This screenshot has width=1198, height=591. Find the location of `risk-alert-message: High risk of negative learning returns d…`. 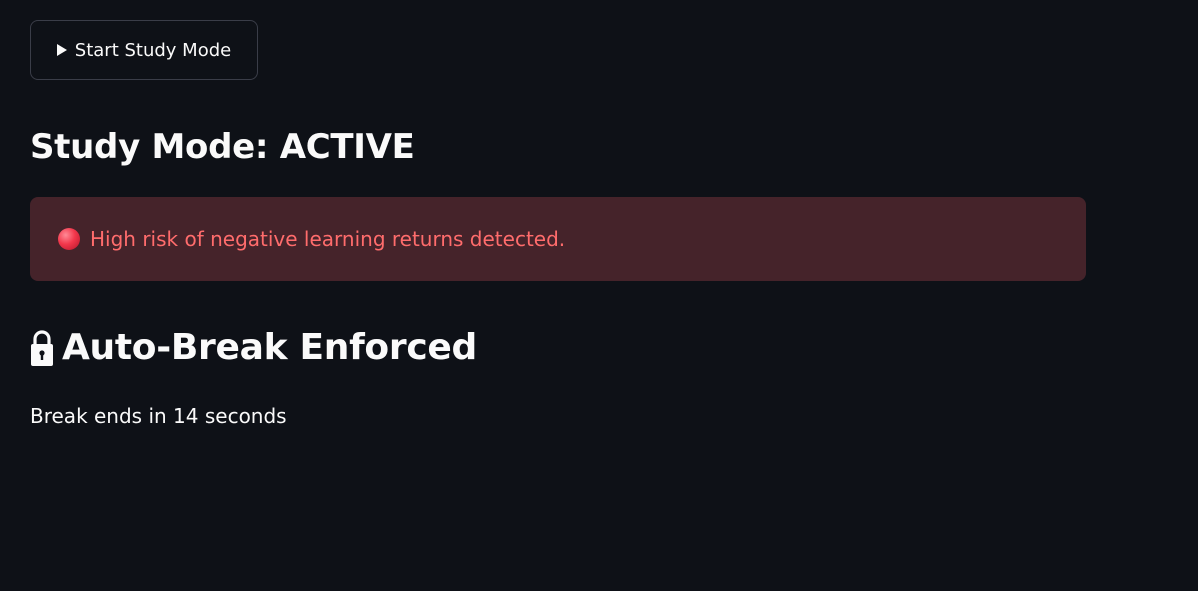

risk-alert-message: High risk of negative learning returns d… is located at coordinates (328, 239).